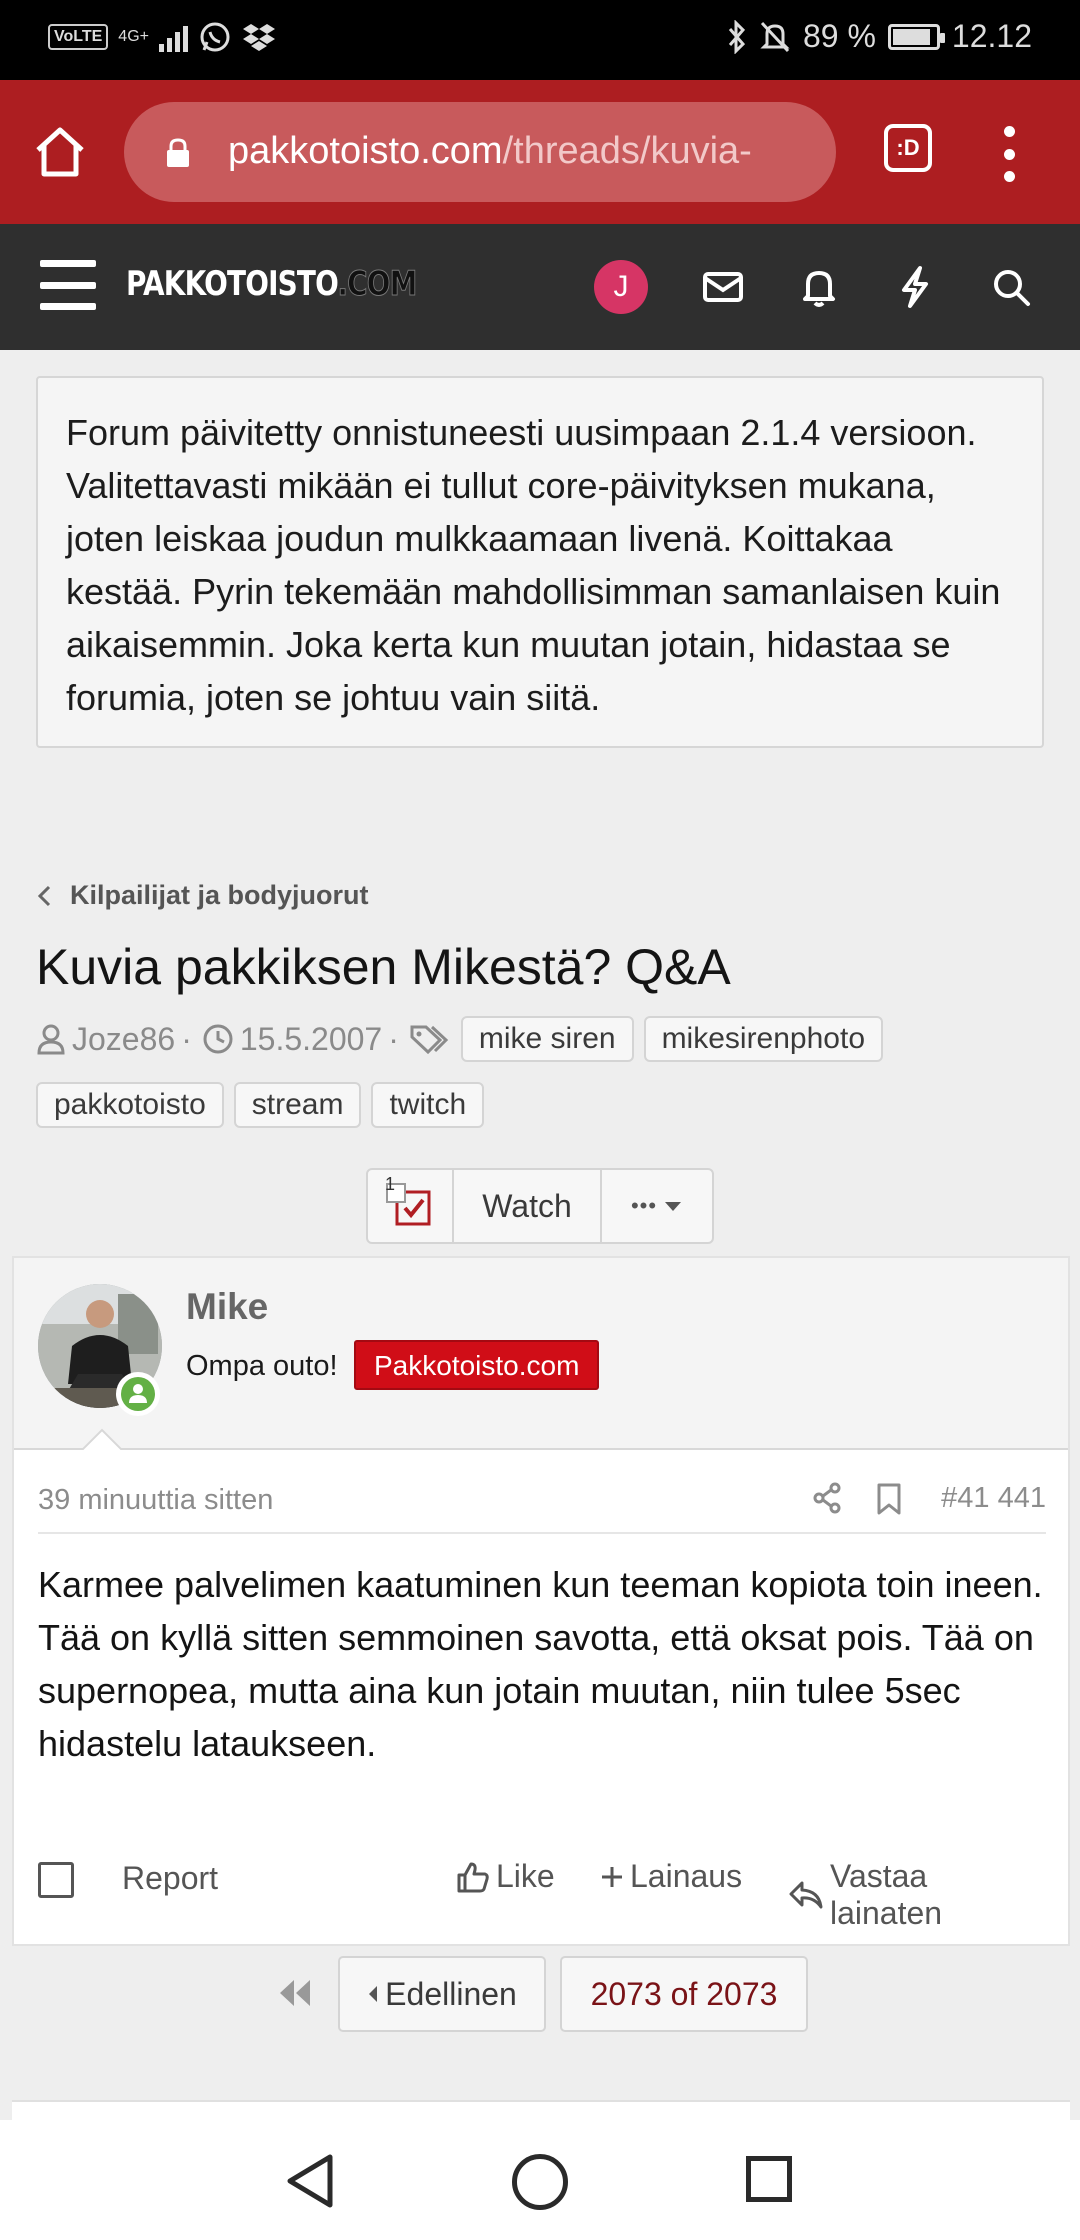 The image size is (1080, 2240). I want to click on caret-down-icon, so click(673, 1206).